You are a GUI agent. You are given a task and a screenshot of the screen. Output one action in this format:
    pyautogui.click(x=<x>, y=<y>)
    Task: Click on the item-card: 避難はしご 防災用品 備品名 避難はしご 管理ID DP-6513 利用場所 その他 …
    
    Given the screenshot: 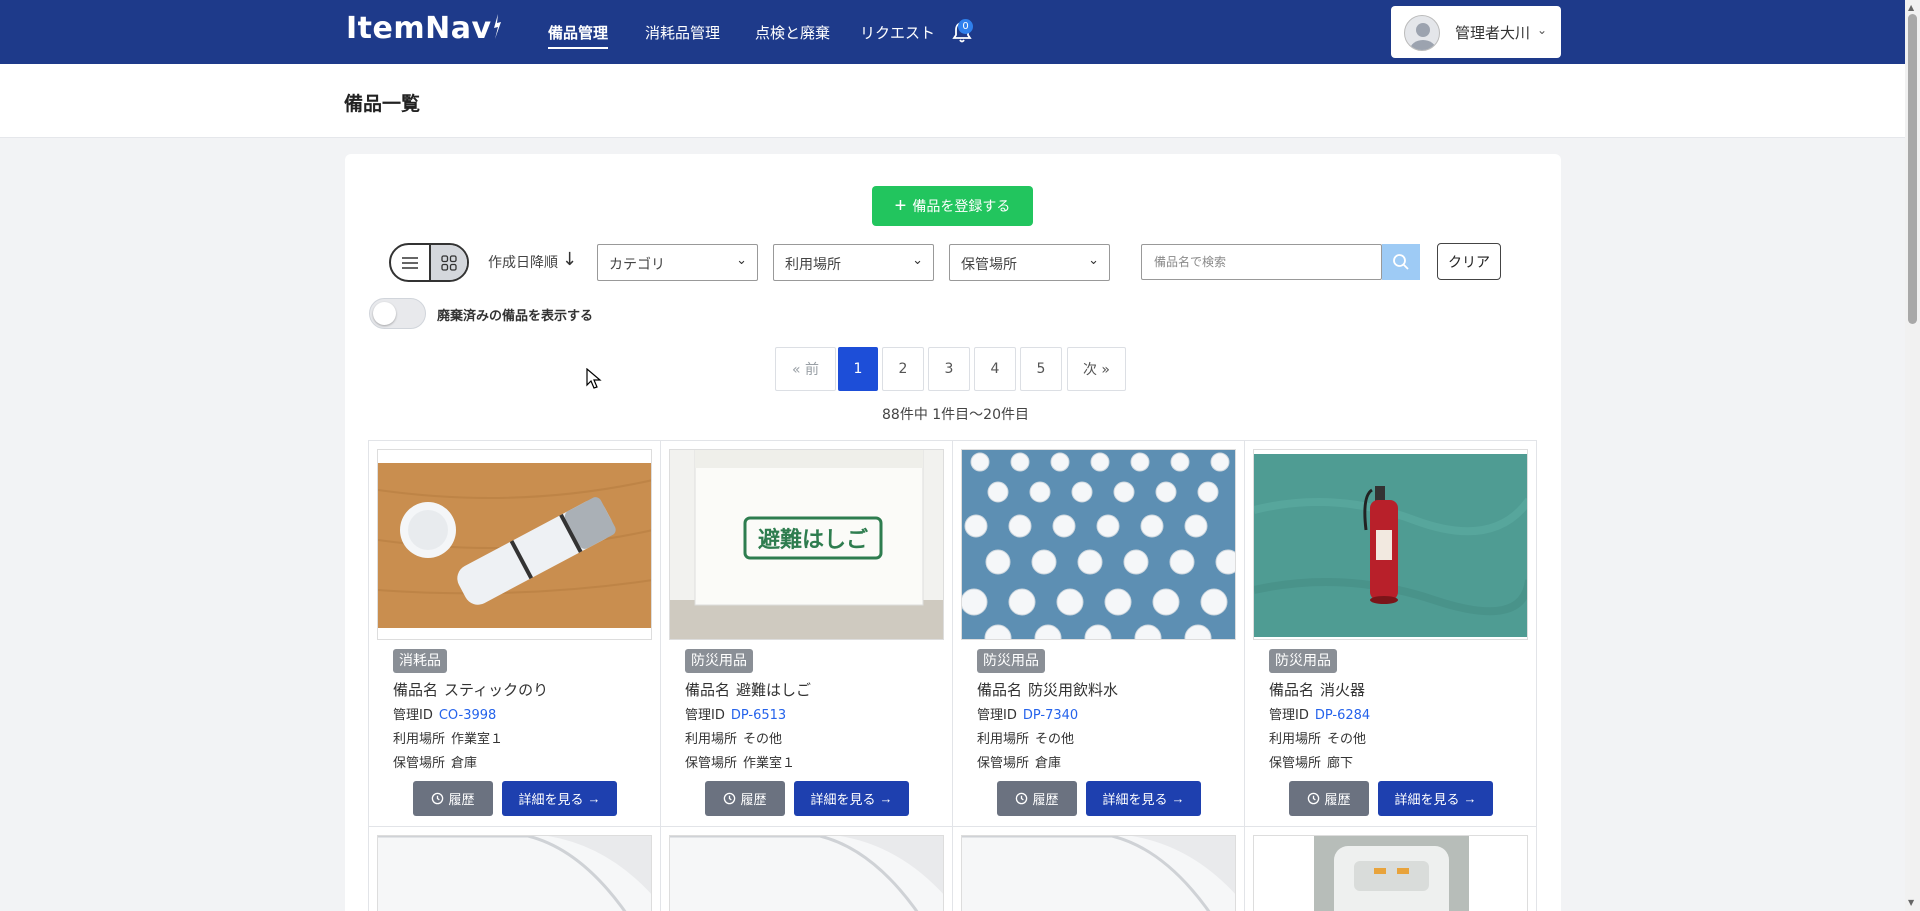 What is the action you would take?
    pyautogui.click(x=806, y=633)
    